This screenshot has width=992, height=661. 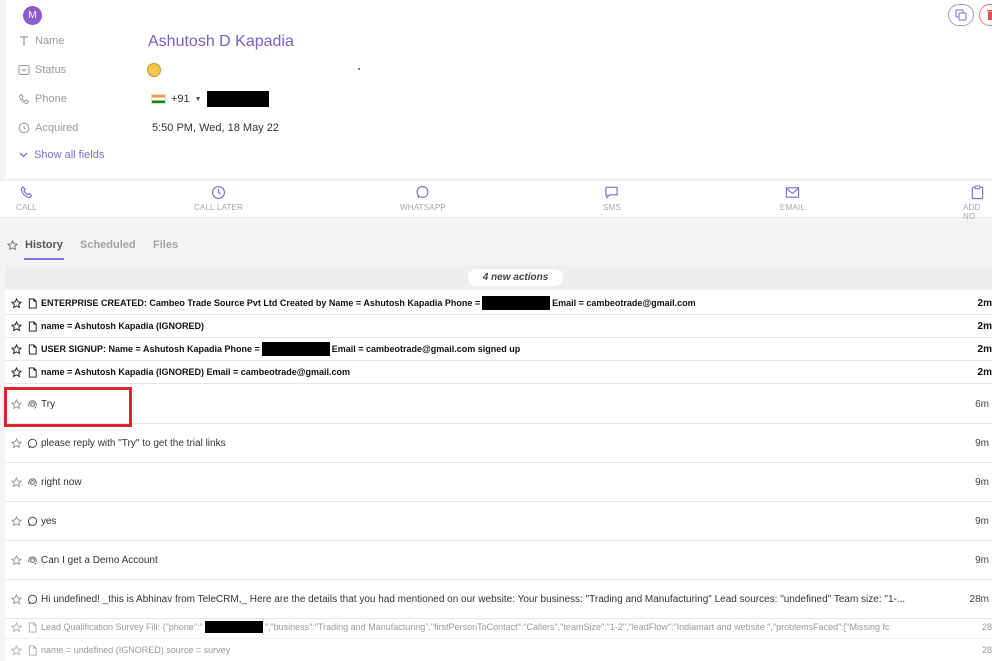 What do you see at coordinates (498, 405) in the screenshot?
I see `message-row: Try 6m` at bounding box center [498, 405].